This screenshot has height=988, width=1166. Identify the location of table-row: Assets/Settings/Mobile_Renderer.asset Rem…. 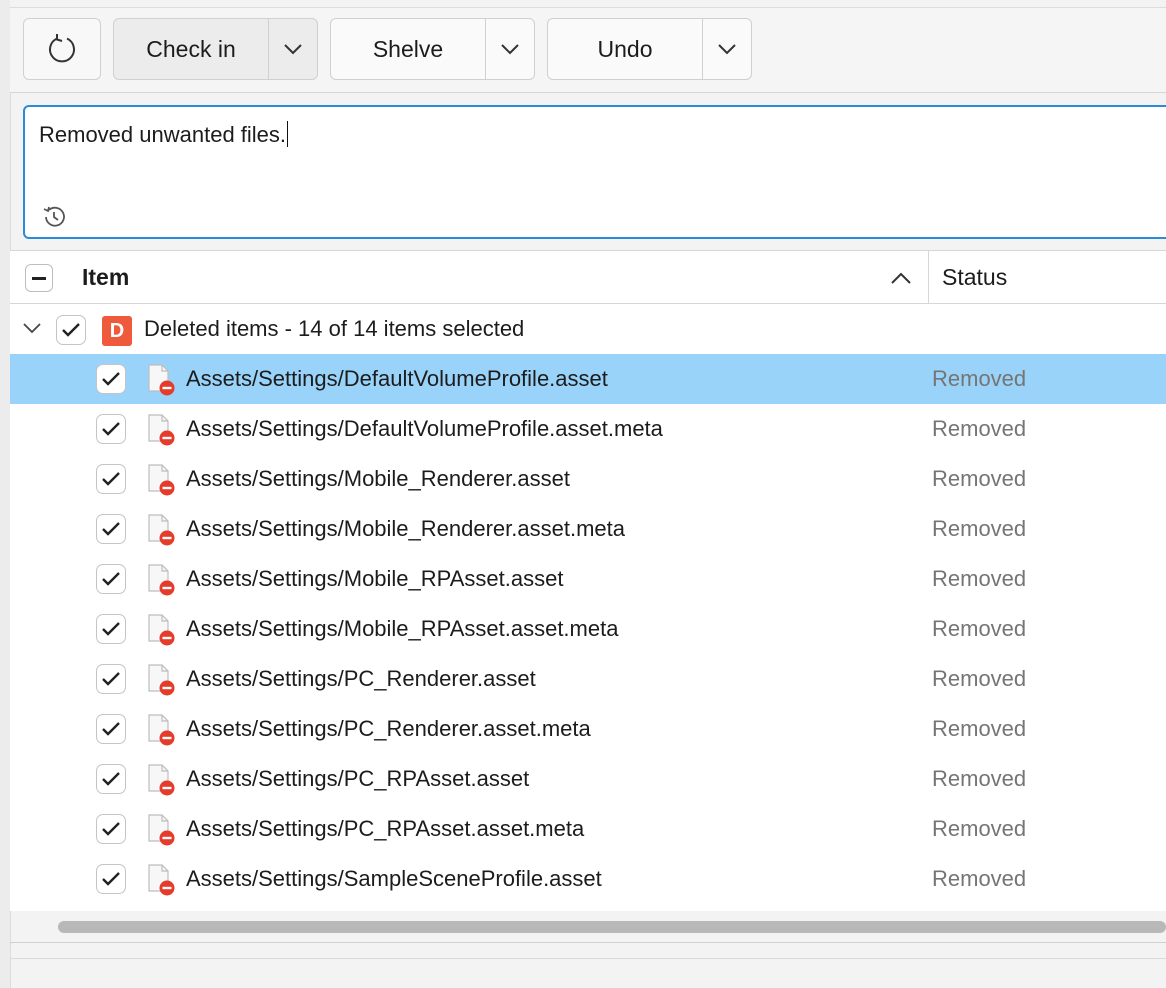
(588, 479).